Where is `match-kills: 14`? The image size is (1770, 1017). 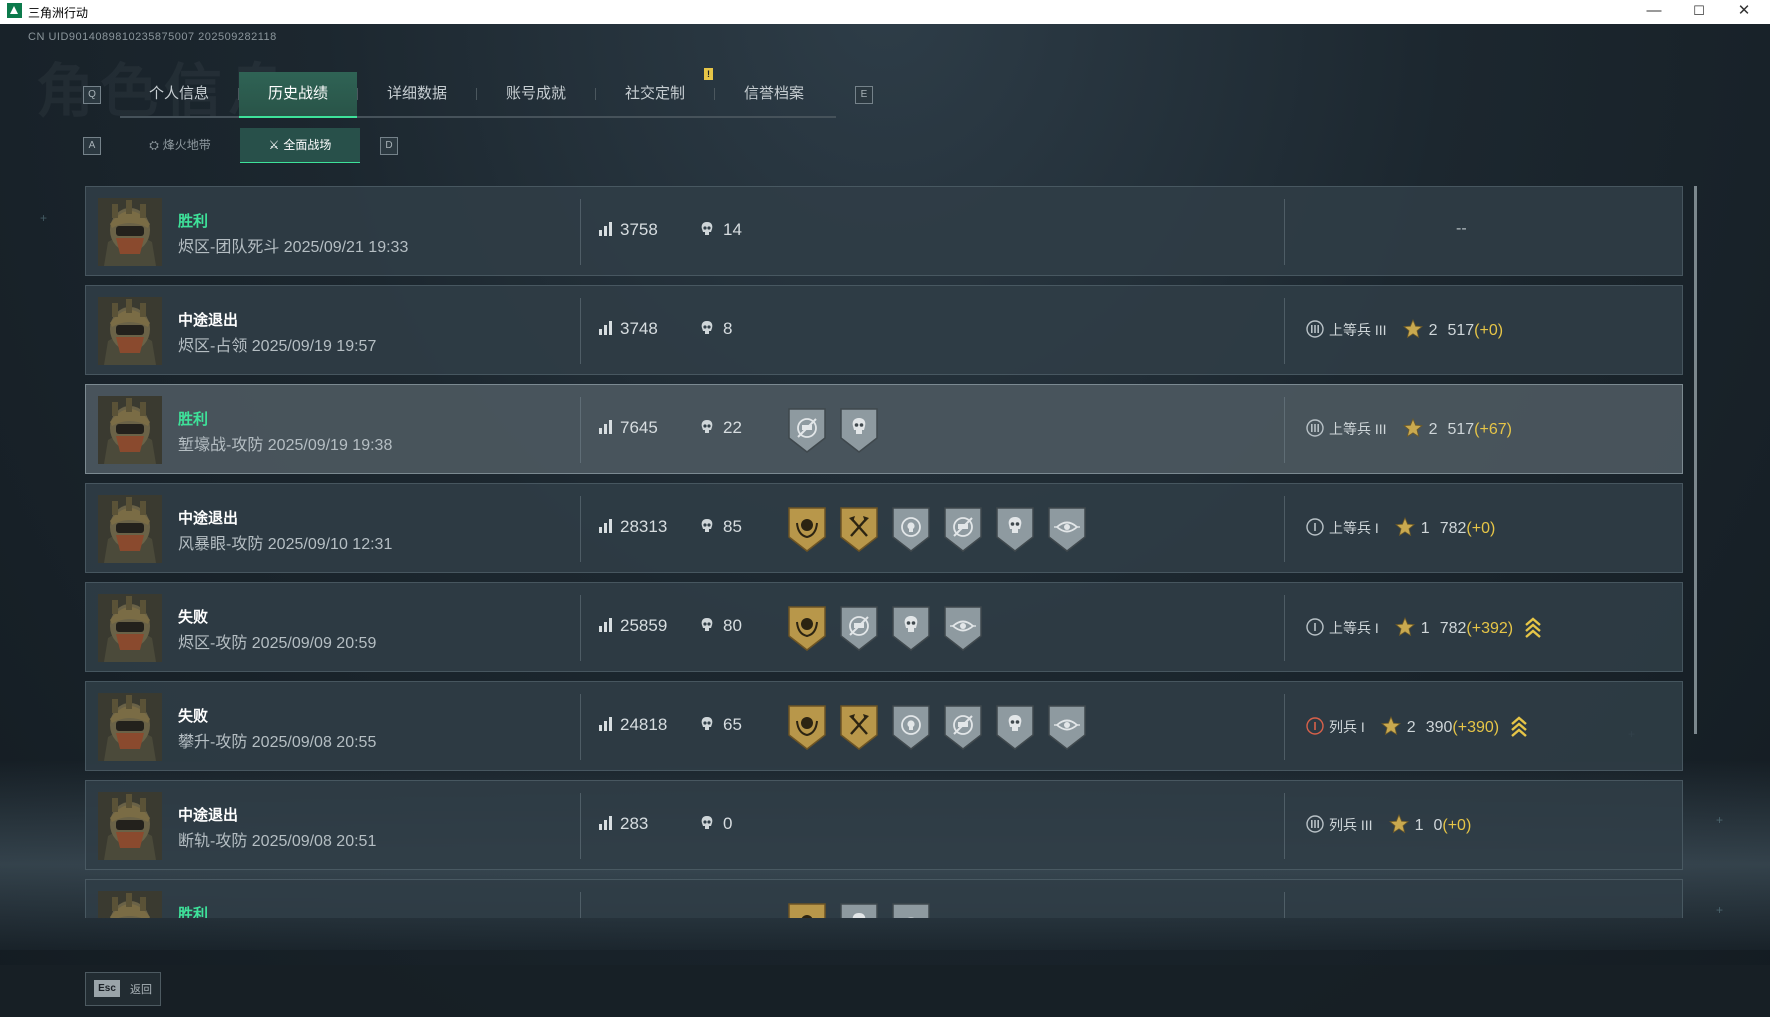
match-kills: 14 is located at coordinates (720, 230).